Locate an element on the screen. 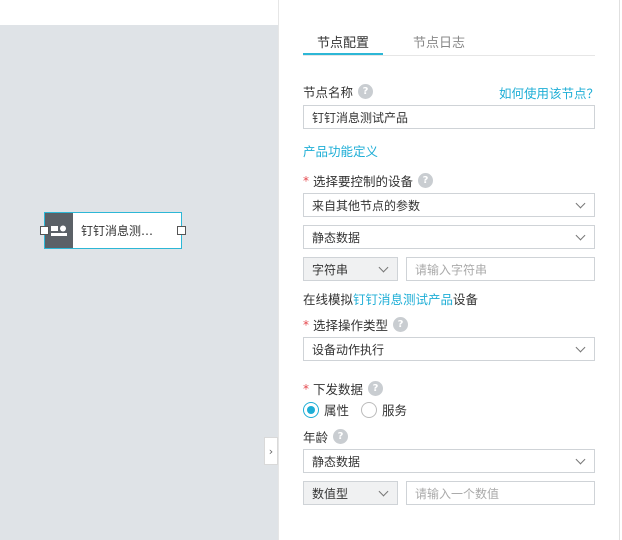 The height and width of the screenshot is (540, 622). node-name-label-row: 节点名称 ? is located at coordinates (338, 91).